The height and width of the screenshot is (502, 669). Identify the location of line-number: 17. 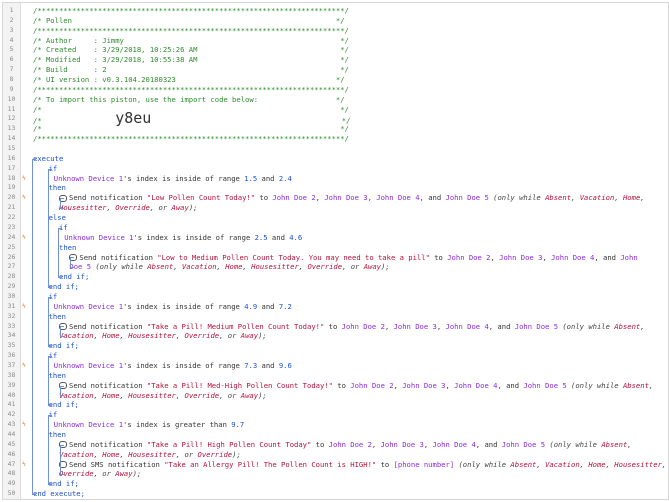
(11, 167).